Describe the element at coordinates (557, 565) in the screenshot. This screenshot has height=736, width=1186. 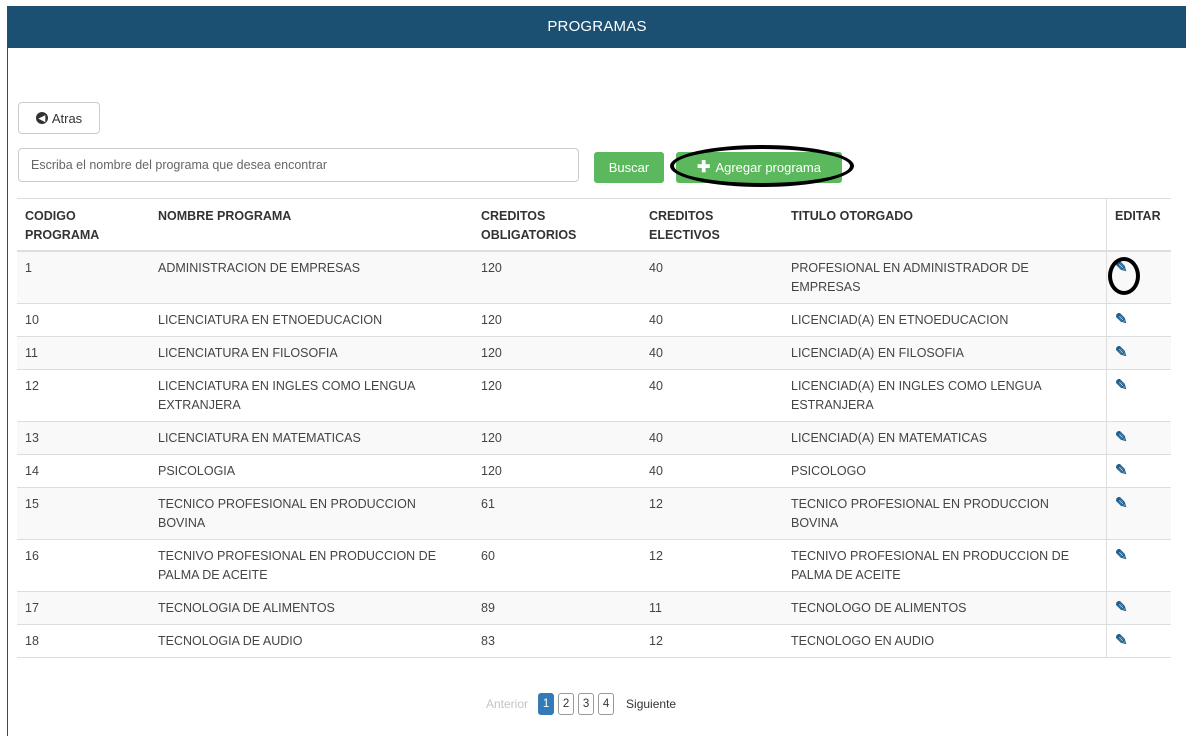
I see `cell-obligatorios: 60` at that location.